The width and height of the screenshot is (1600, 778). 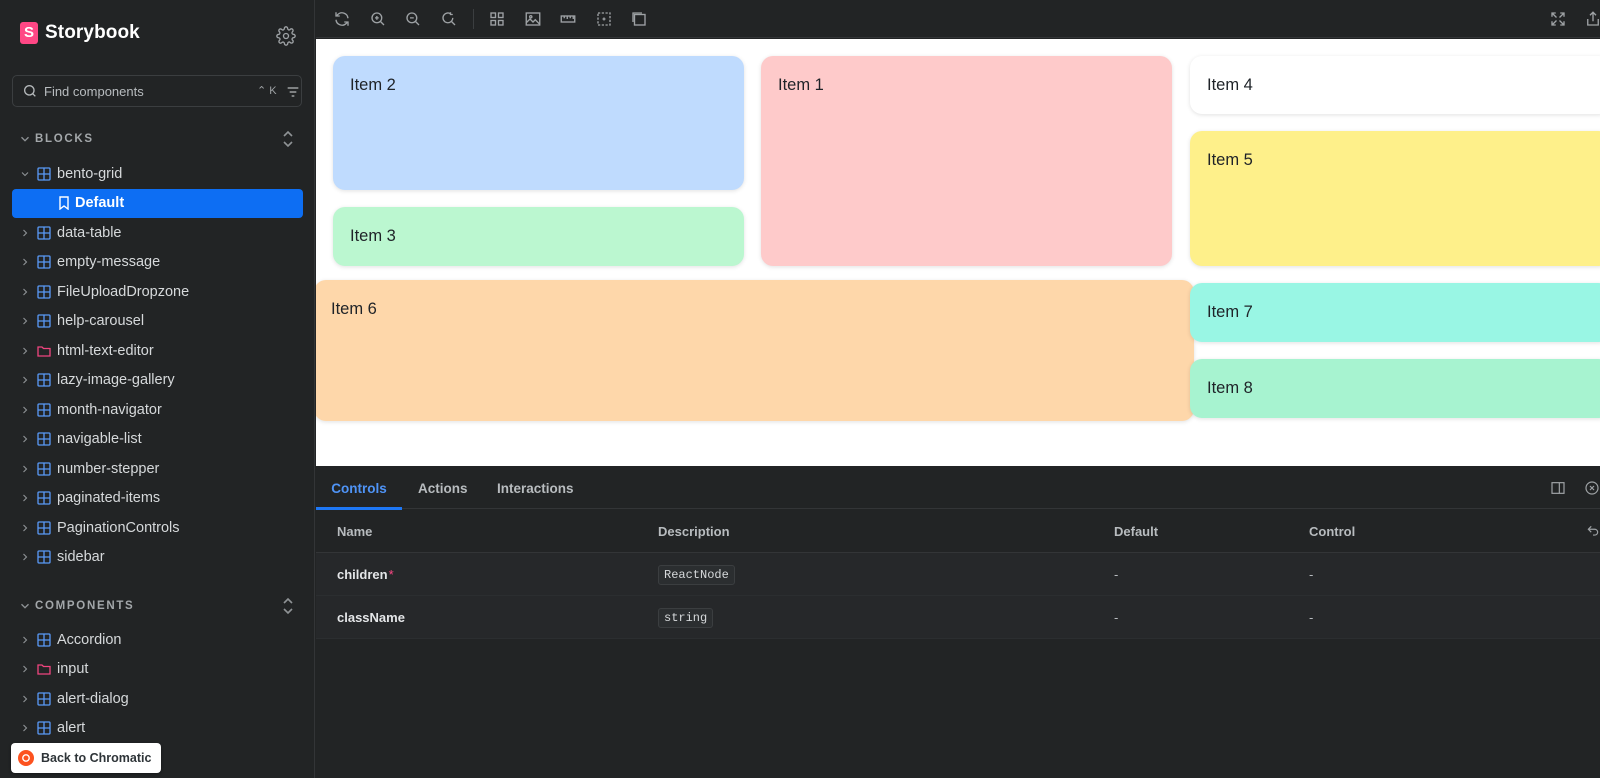 What do you see at coordinates (139, 91) in the screenshot?
I see `search-input` at bounding box center [139, 91].